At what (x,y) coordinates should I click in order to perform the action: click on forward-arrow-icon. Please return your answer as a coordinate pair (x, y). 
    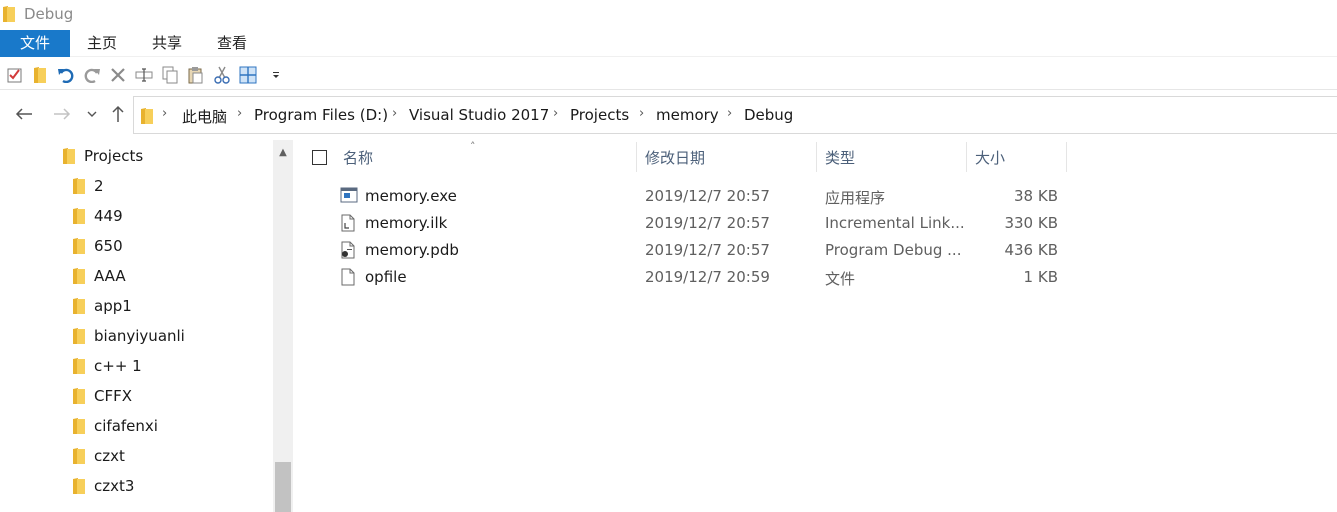
    Looking at the image, I should click on (62, 114).